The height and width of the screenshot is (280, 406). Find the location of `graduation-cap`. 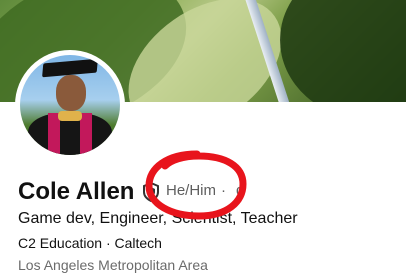

graduation-cap is located at coordinates (70, 68).